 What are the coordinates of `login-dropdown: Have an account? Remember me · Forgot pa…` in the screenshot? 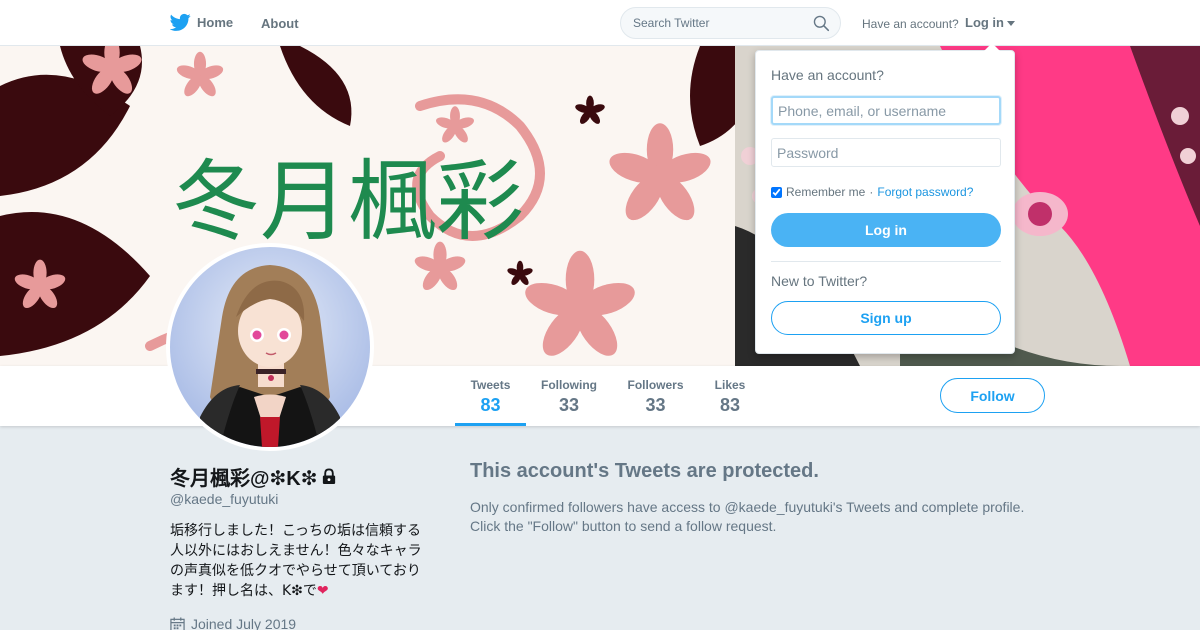 It's located at (885, 198).